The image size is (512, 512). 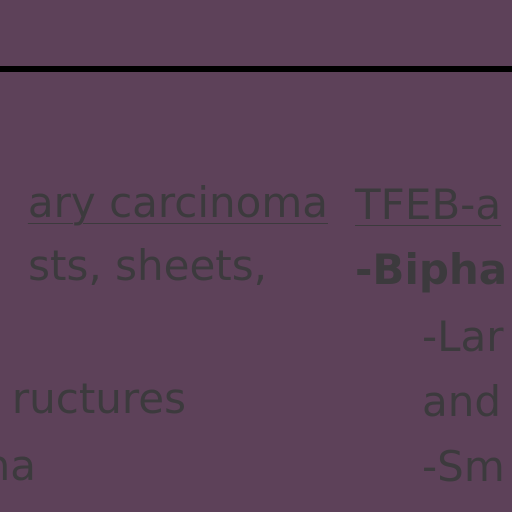 What do you see at coordinates (147, 265) in the screenshot?
I see `left-column-line: sts, sheets,` at bounding box center [147, 265].